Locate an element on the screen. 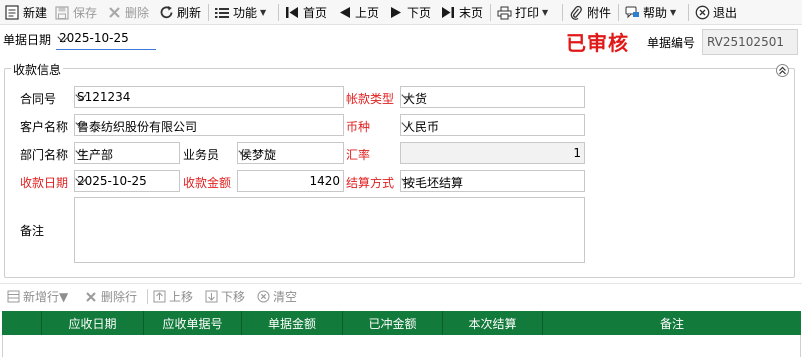  grid-body is located at coordinates (401, 346).